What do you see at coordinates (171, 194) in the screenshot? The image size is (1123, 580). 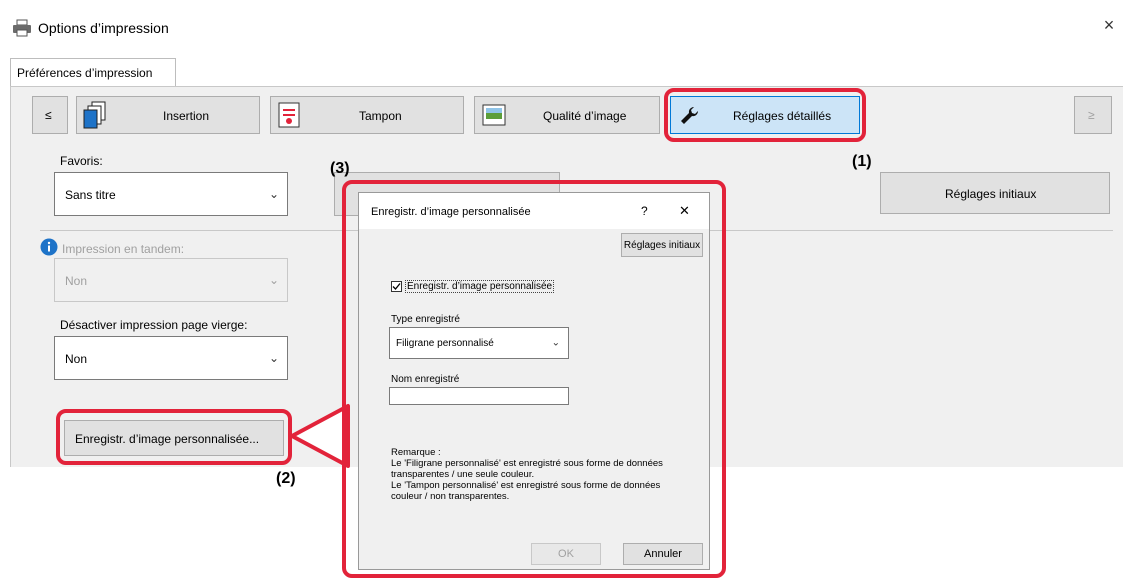 I see `favoris-select: Sans titre ⌄` at bounding box center [171, 194].